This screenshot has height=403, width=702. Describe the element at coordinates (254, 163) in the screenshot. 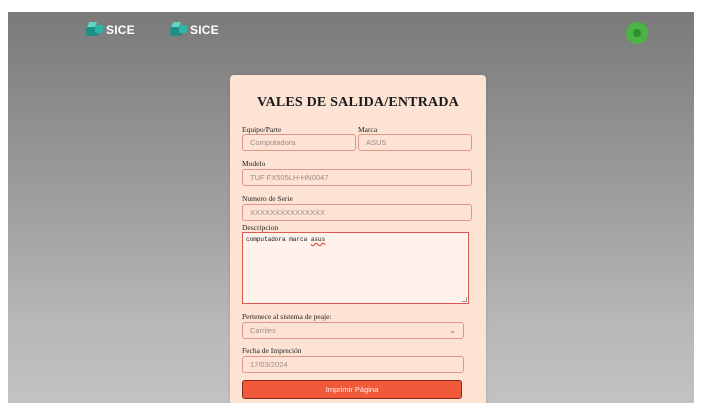

I see `modelo-label: Modelo` at that location.